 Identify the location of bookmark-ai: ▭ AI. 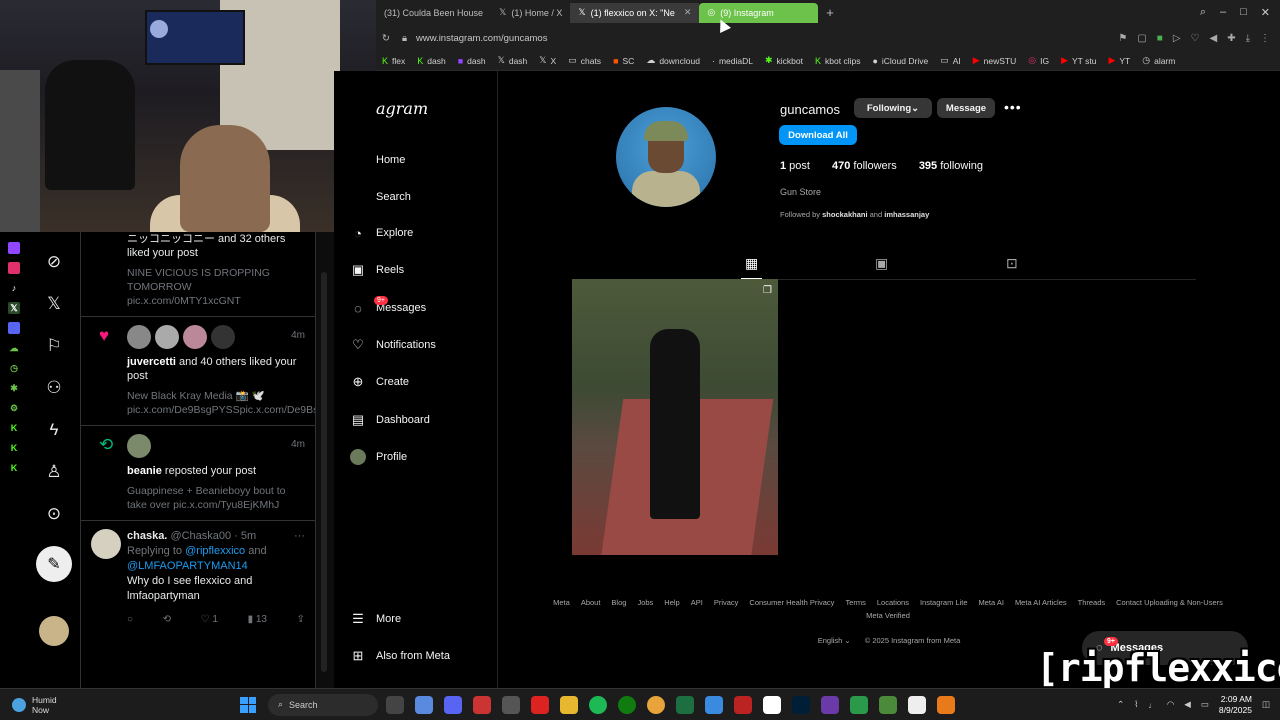
(950, 60).